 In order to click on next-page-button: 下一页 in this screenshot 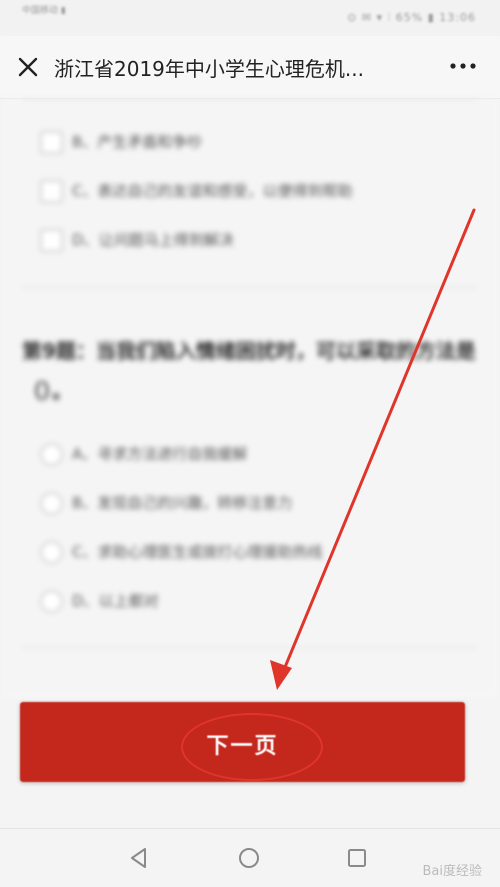, I will do `click(242, 742)`.